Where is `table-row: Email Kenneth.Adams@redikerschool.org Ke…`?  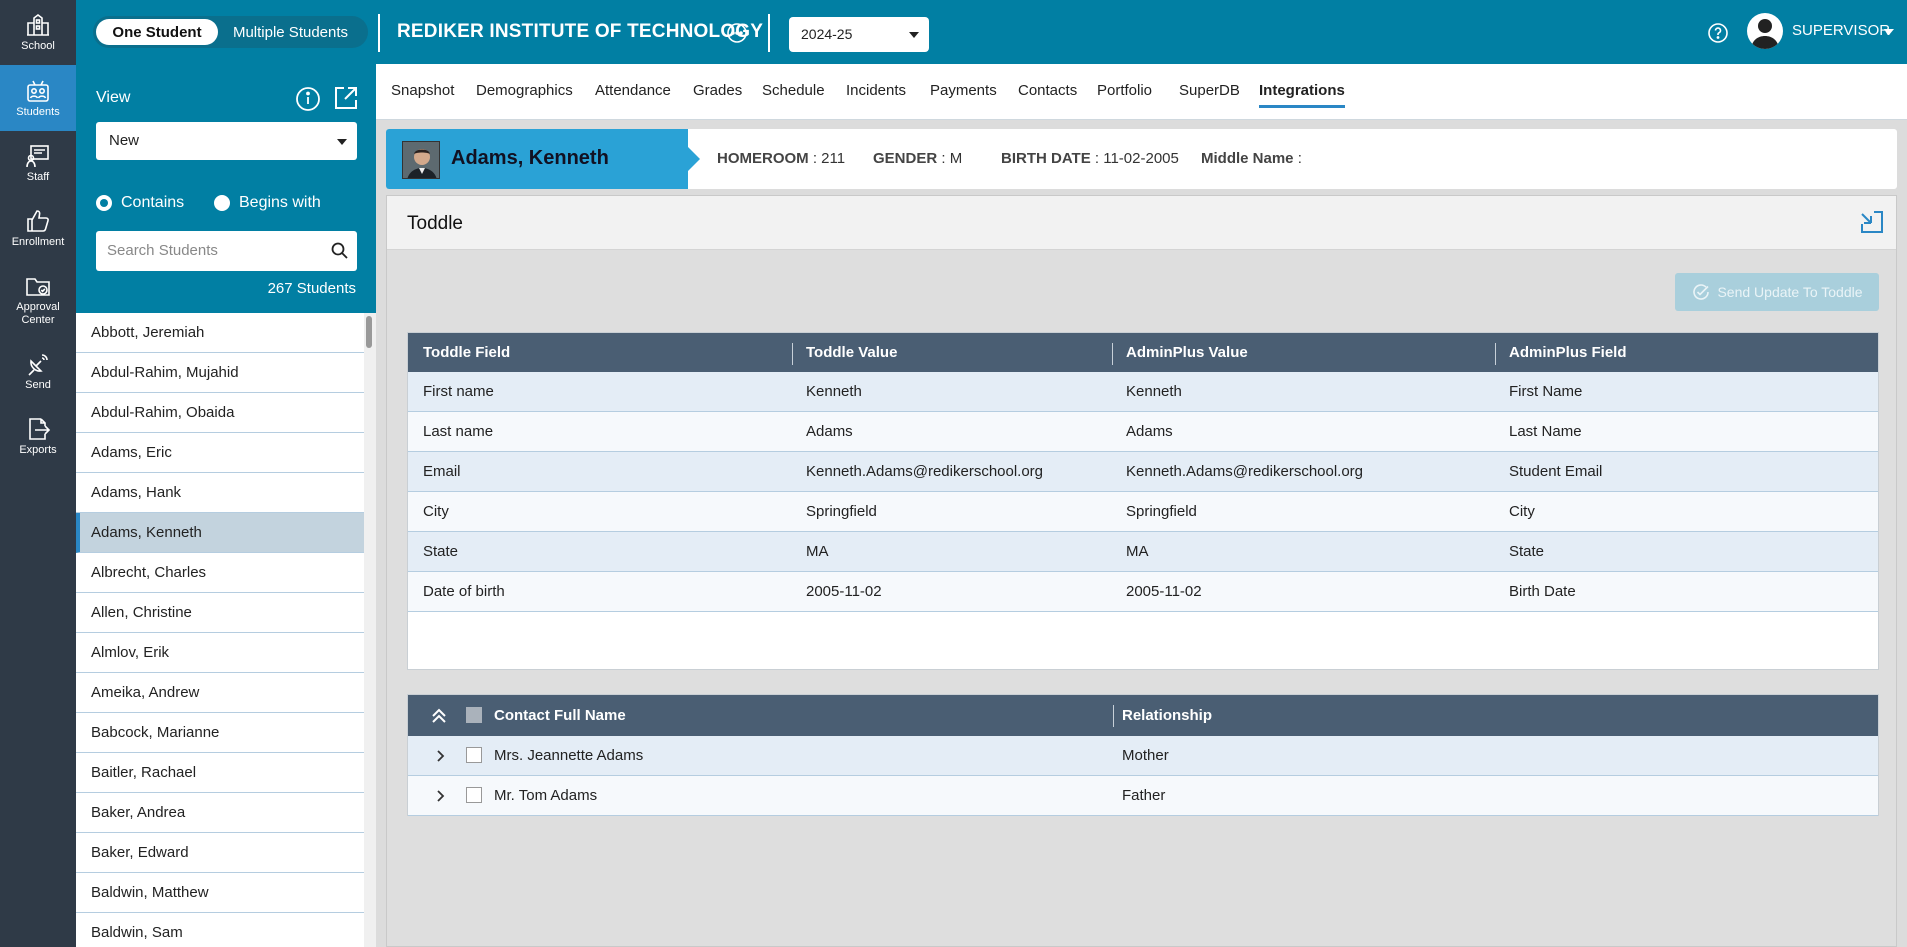
table-row: Email Kenneth.Adams@redikerschool.org Ke… is located at coordinates (1143, 472).